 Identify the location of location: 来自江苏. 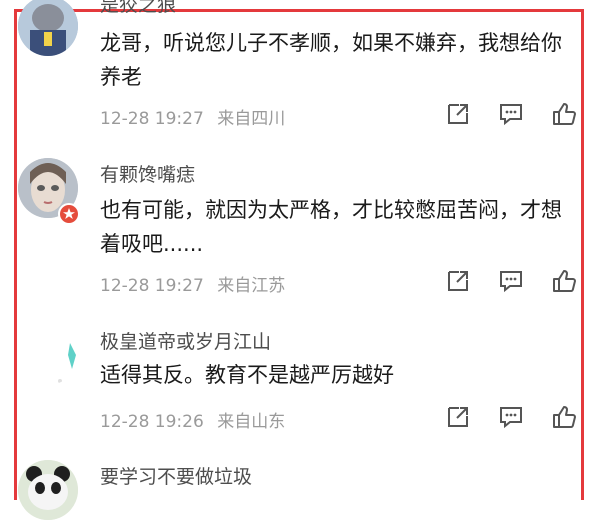
(251, 286).